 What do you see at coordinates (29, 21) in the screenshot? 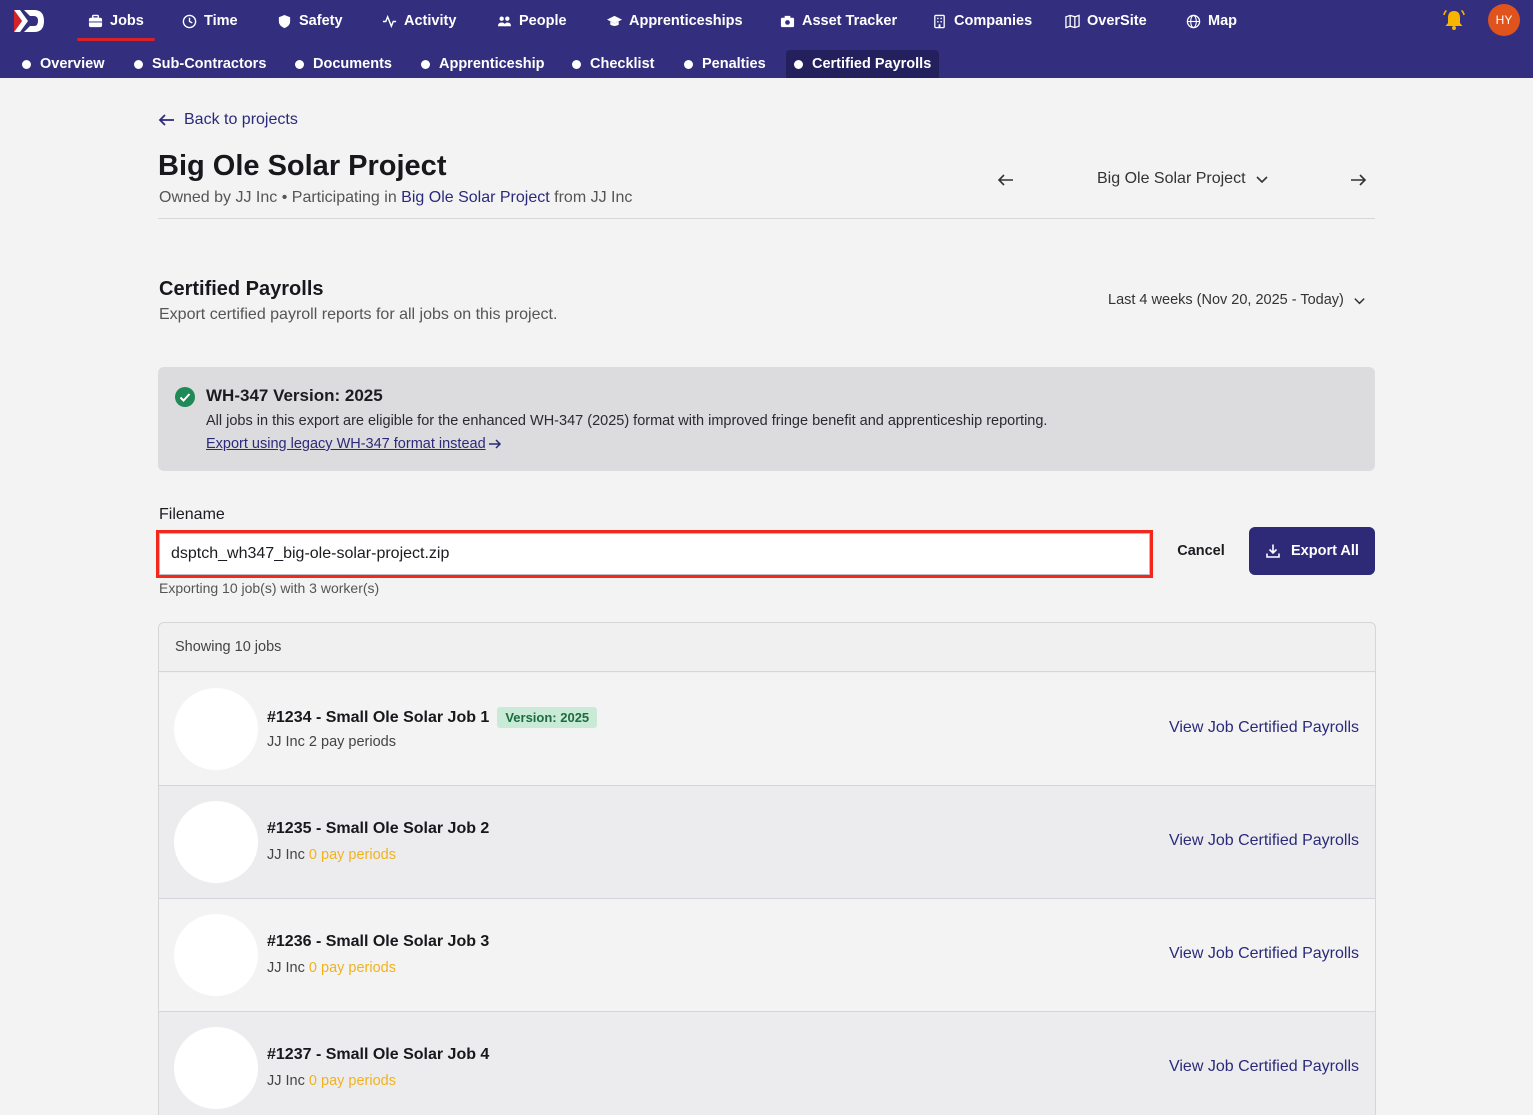
I see `dsptch-logo-icon` at bounding box center [29, 21].